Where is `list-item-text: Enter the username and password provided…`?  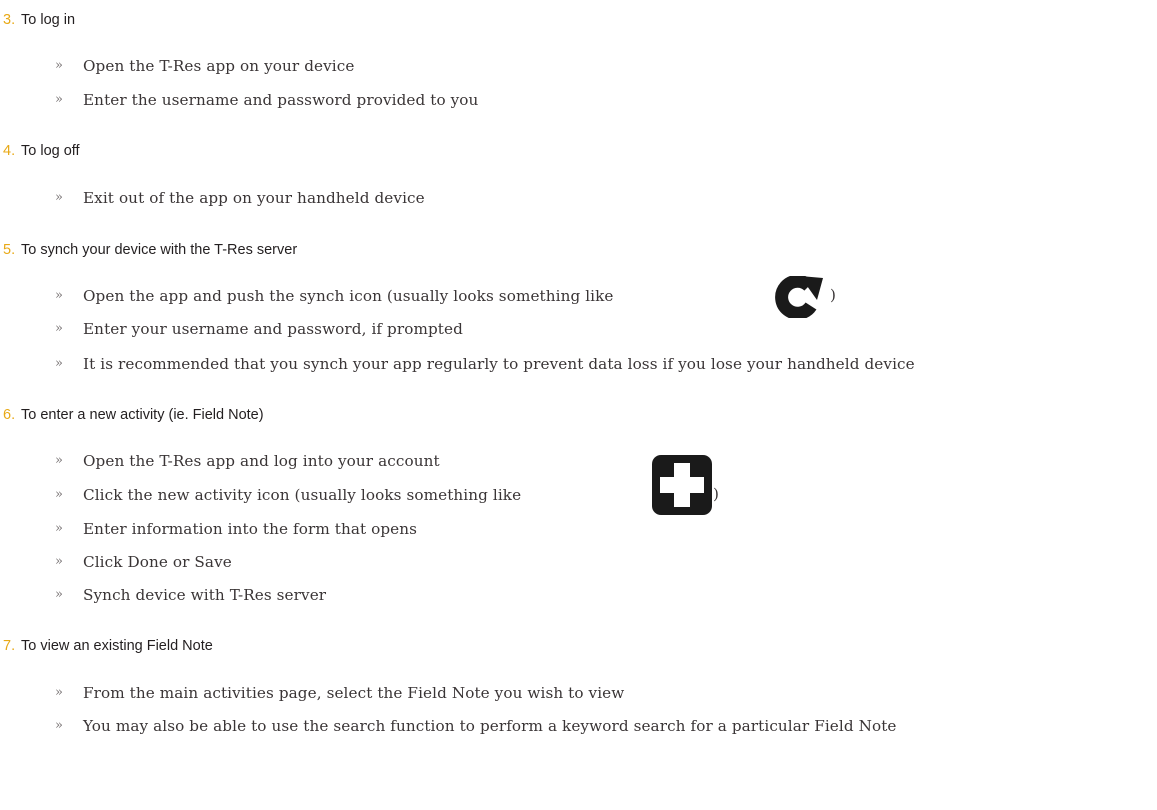
list-item-text: Enter the username and password provided… is located at coordinates (281, 100).